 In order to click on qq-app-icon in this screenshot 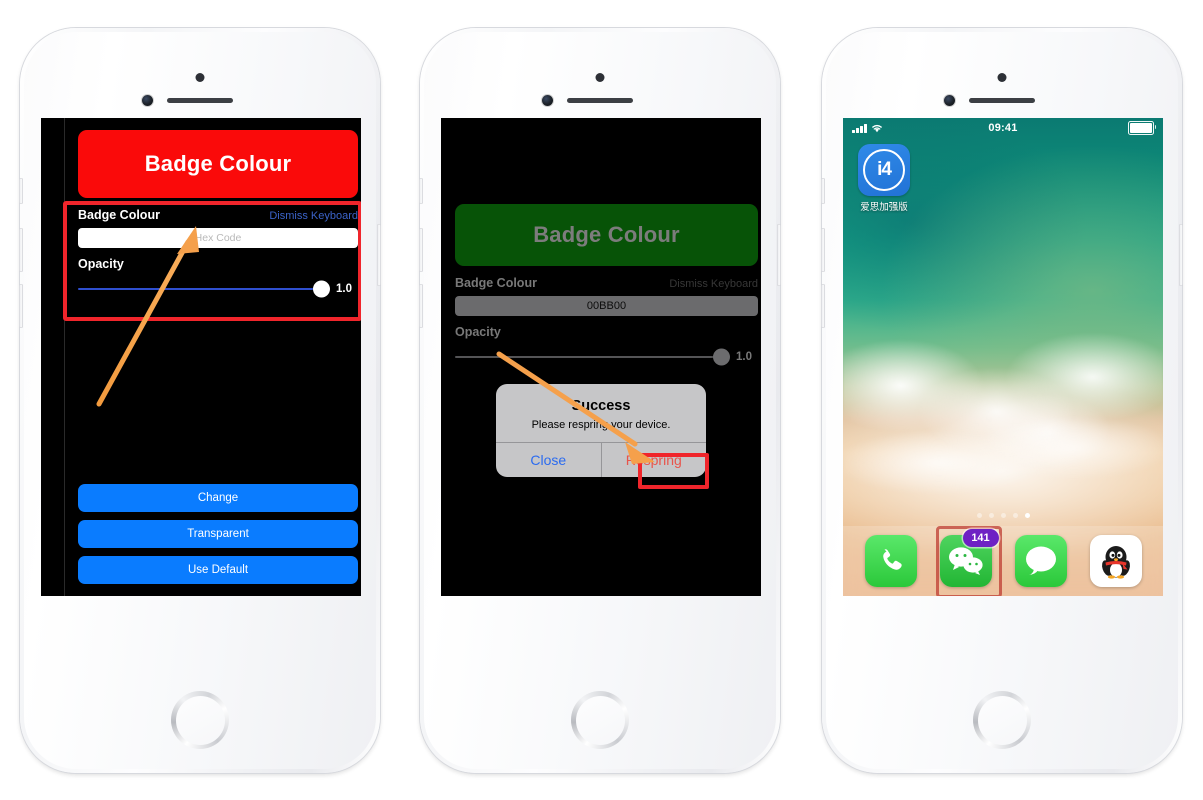, I will do `click(1115, 561)`.